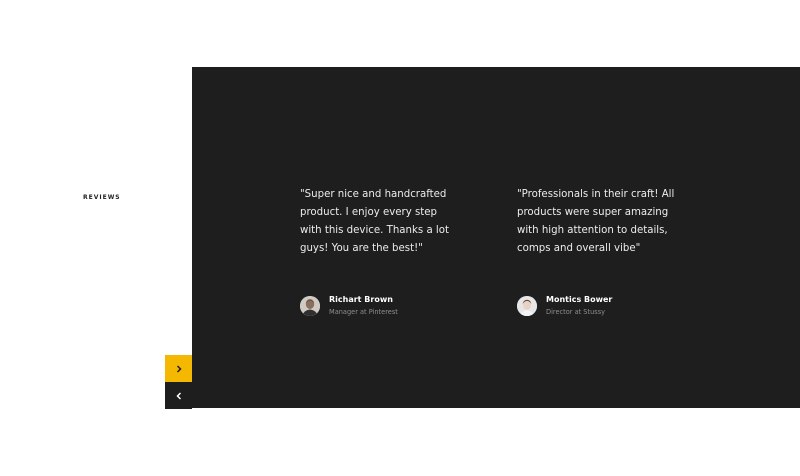  I want to click on previous-review-button, so click(178, 395).